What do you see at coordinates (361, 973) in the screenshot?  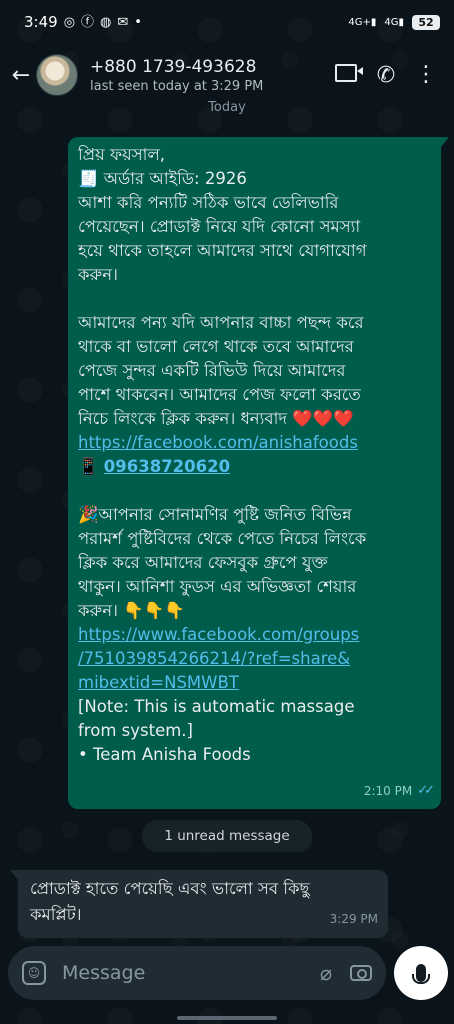 I see `camera-icon` at bounding box center [361, 973].